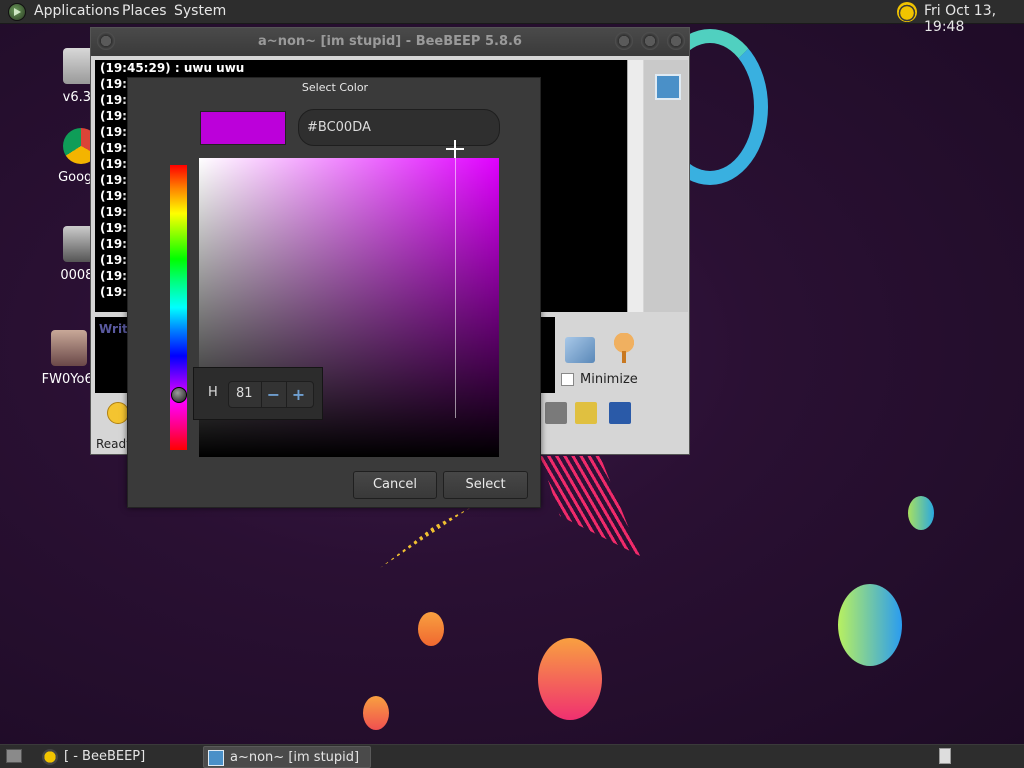 The height and width of the screenshot is (768, 1024). What do you see at coordinates (624, 41) in the screenshot?
I see `minimize-window-icon` at bounding box center [624, 41].